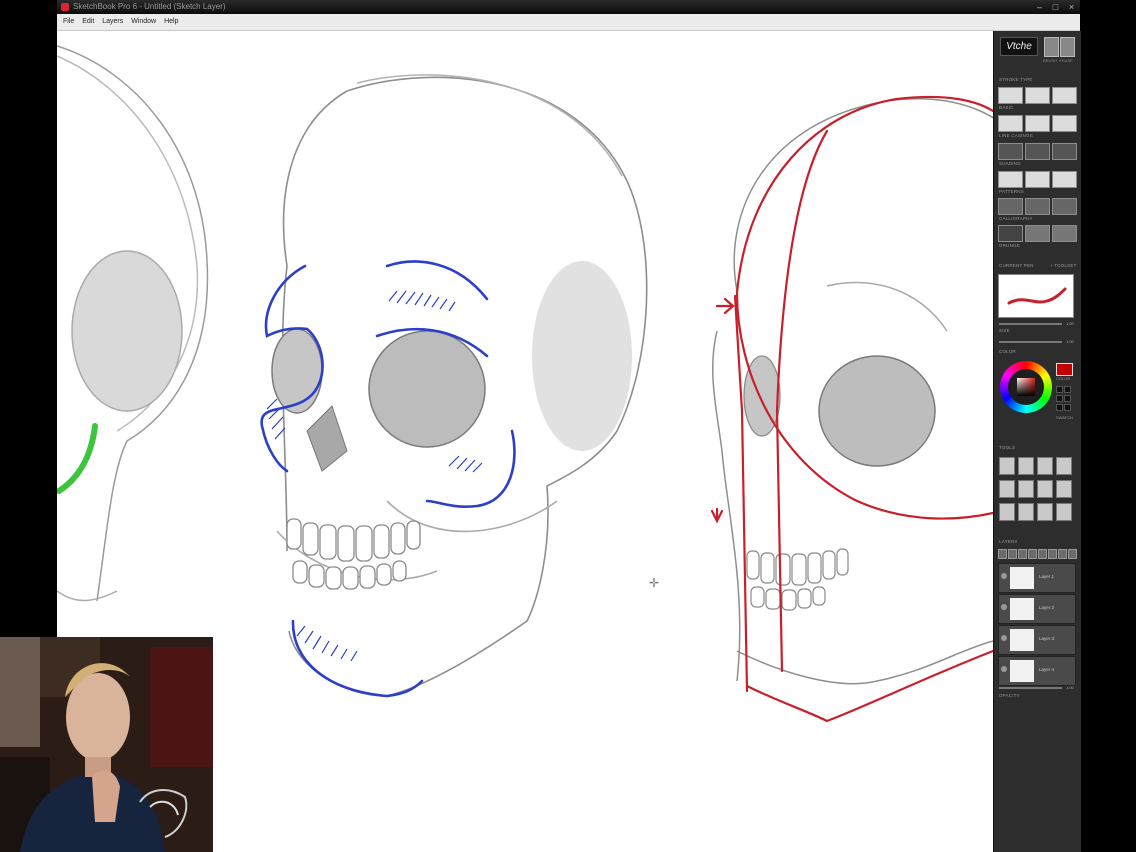 This screenshot has width=1136, height=852. Describe the element at coordinates (1064, 123) in the screenshot. I see `basic-brush-3-button` at that location.